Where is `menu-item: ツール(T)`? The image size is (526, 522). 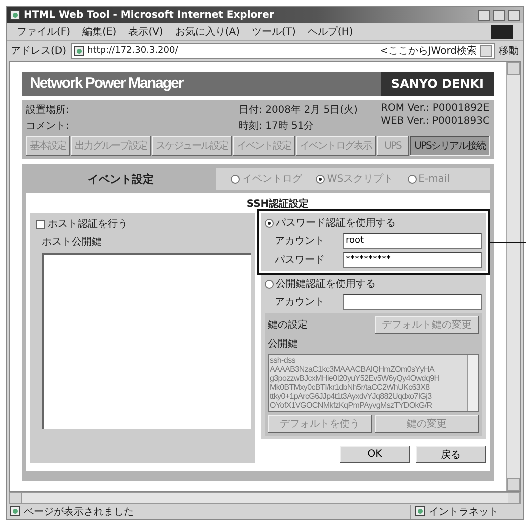
menu-item: ツール(T) is located at coordinates (274, 31).